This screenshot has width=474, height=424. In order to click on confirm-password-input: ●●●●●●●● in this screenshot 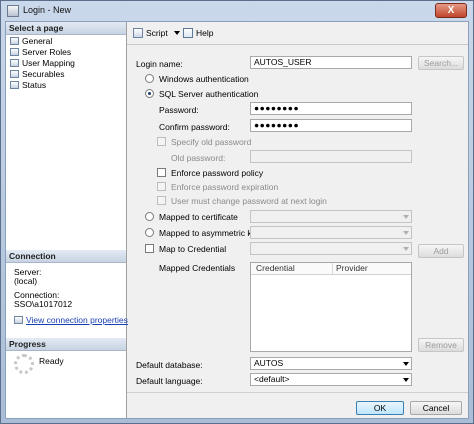, I will do `click(331, 125)`.